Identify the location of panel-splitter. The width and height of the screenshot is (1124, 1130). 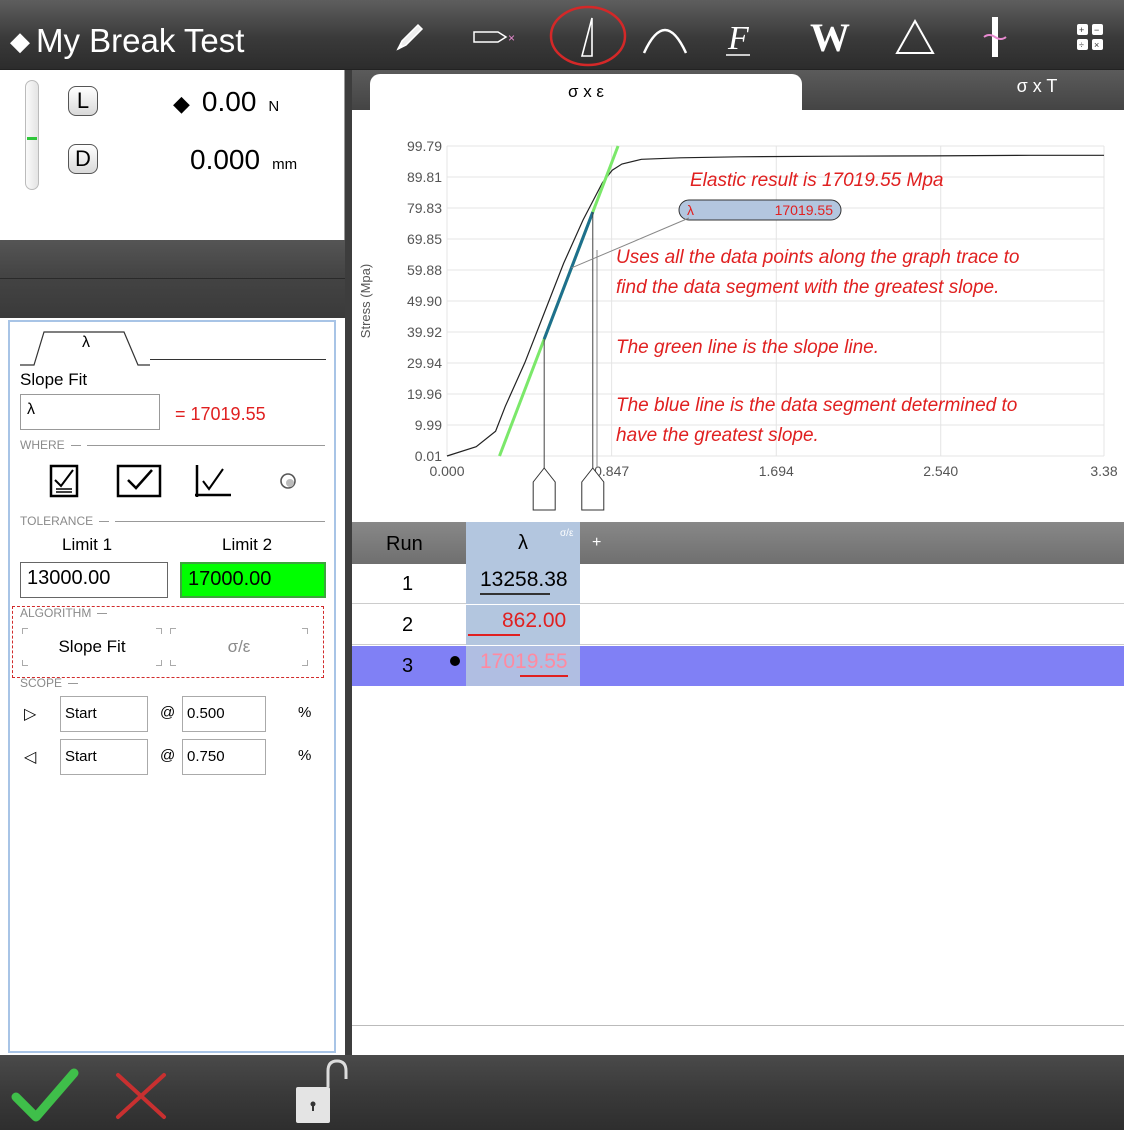
(348, 562).